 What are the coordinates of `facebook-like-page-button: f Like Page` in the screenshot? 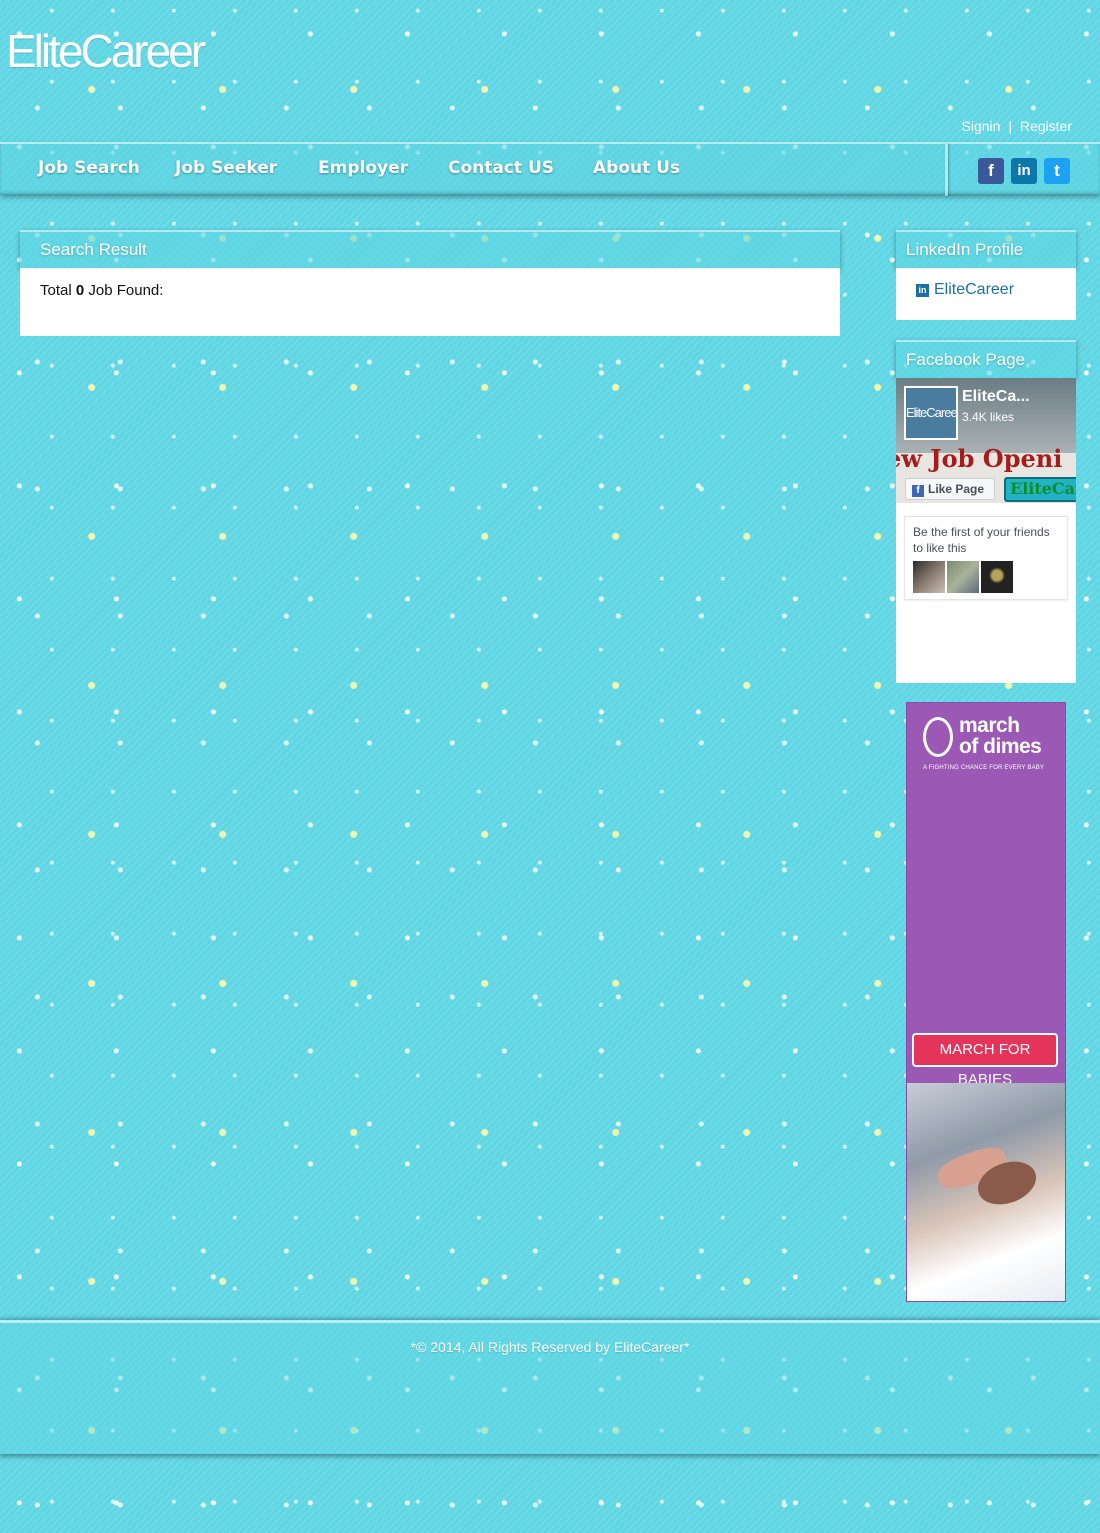 It's located at (950, 489).